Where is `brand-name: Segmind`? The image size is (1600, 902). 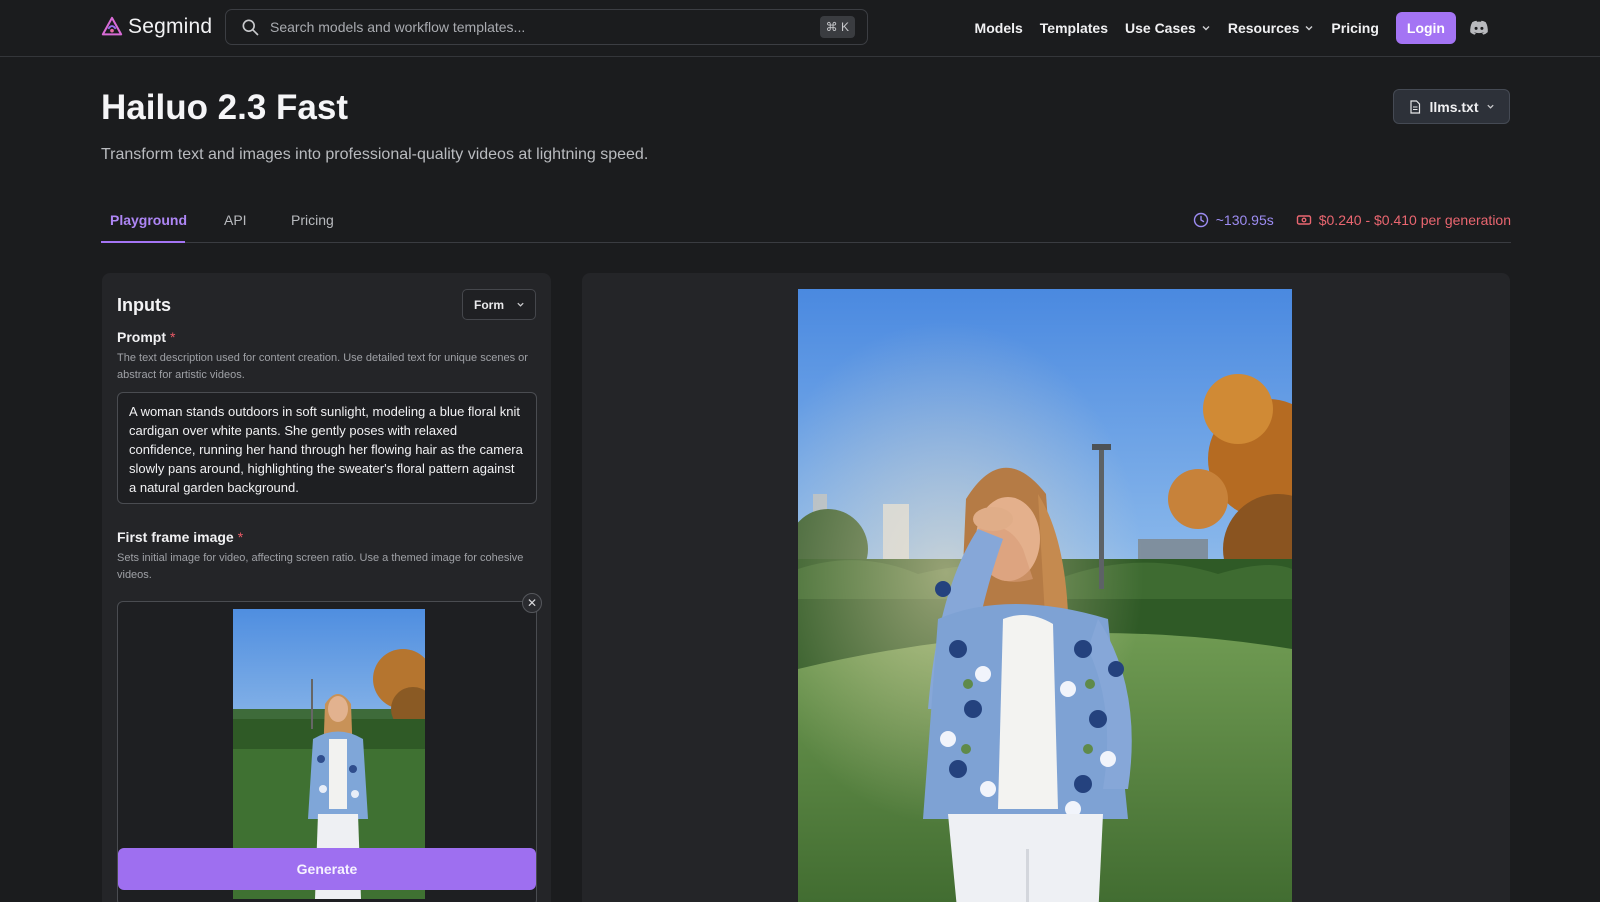
brand-name: Segmind is located at coordinates (170, 26).